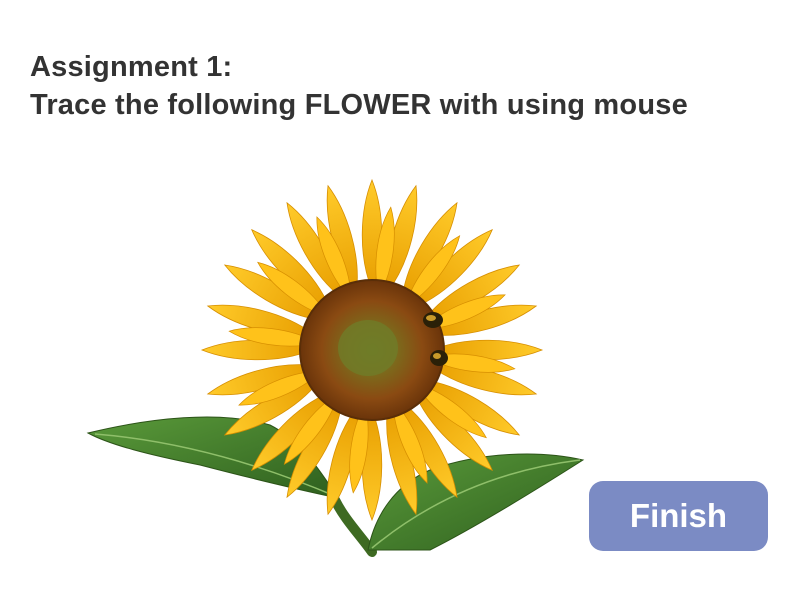  Describe the element at coordinates (368, 348) in the screenshot. I see `flower-center-core` at that location.